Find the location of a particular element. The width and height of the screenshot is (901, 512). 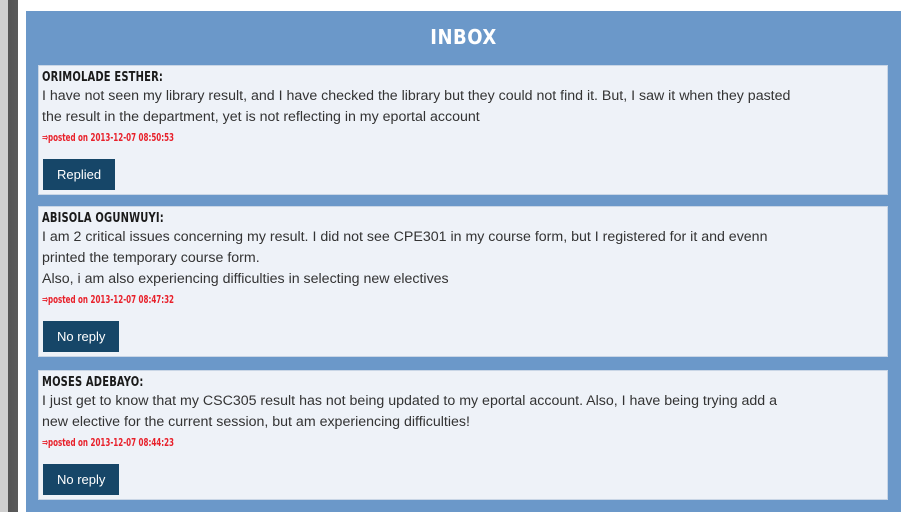

posted-timestamp: ⇒posted on 2013-12-07 08:44:23 is located at coordinates (345, 443).